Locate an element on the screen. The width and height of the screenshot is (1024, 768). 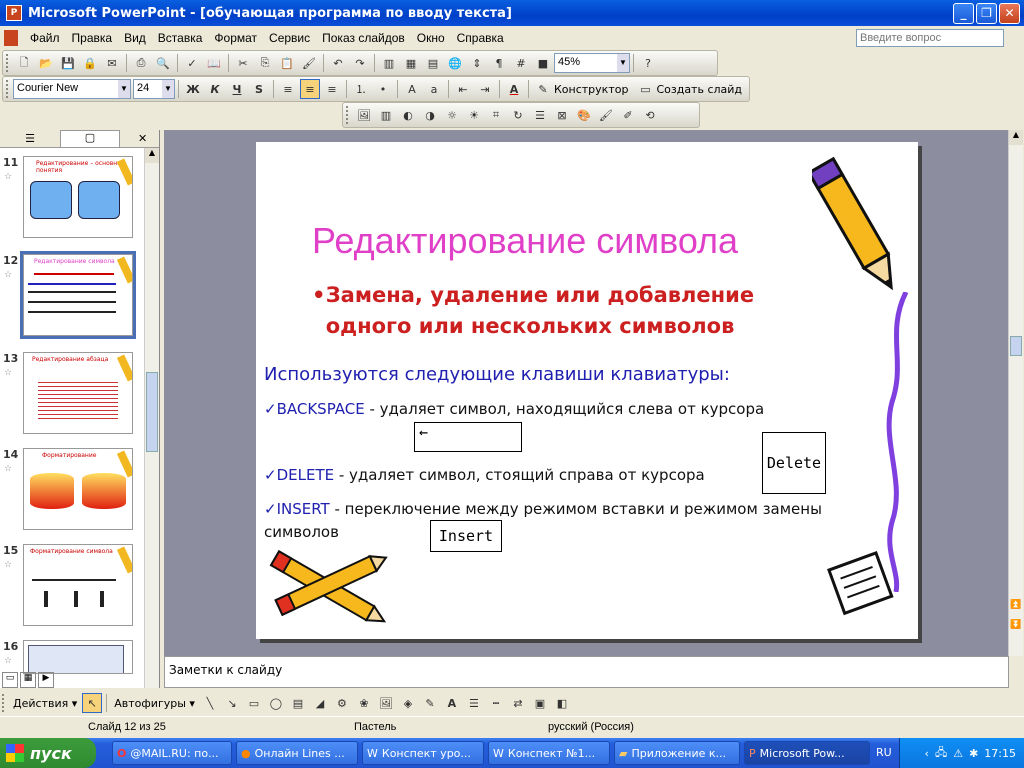
actions-menu: Действия ▾ is located at coordinates (45, 703).